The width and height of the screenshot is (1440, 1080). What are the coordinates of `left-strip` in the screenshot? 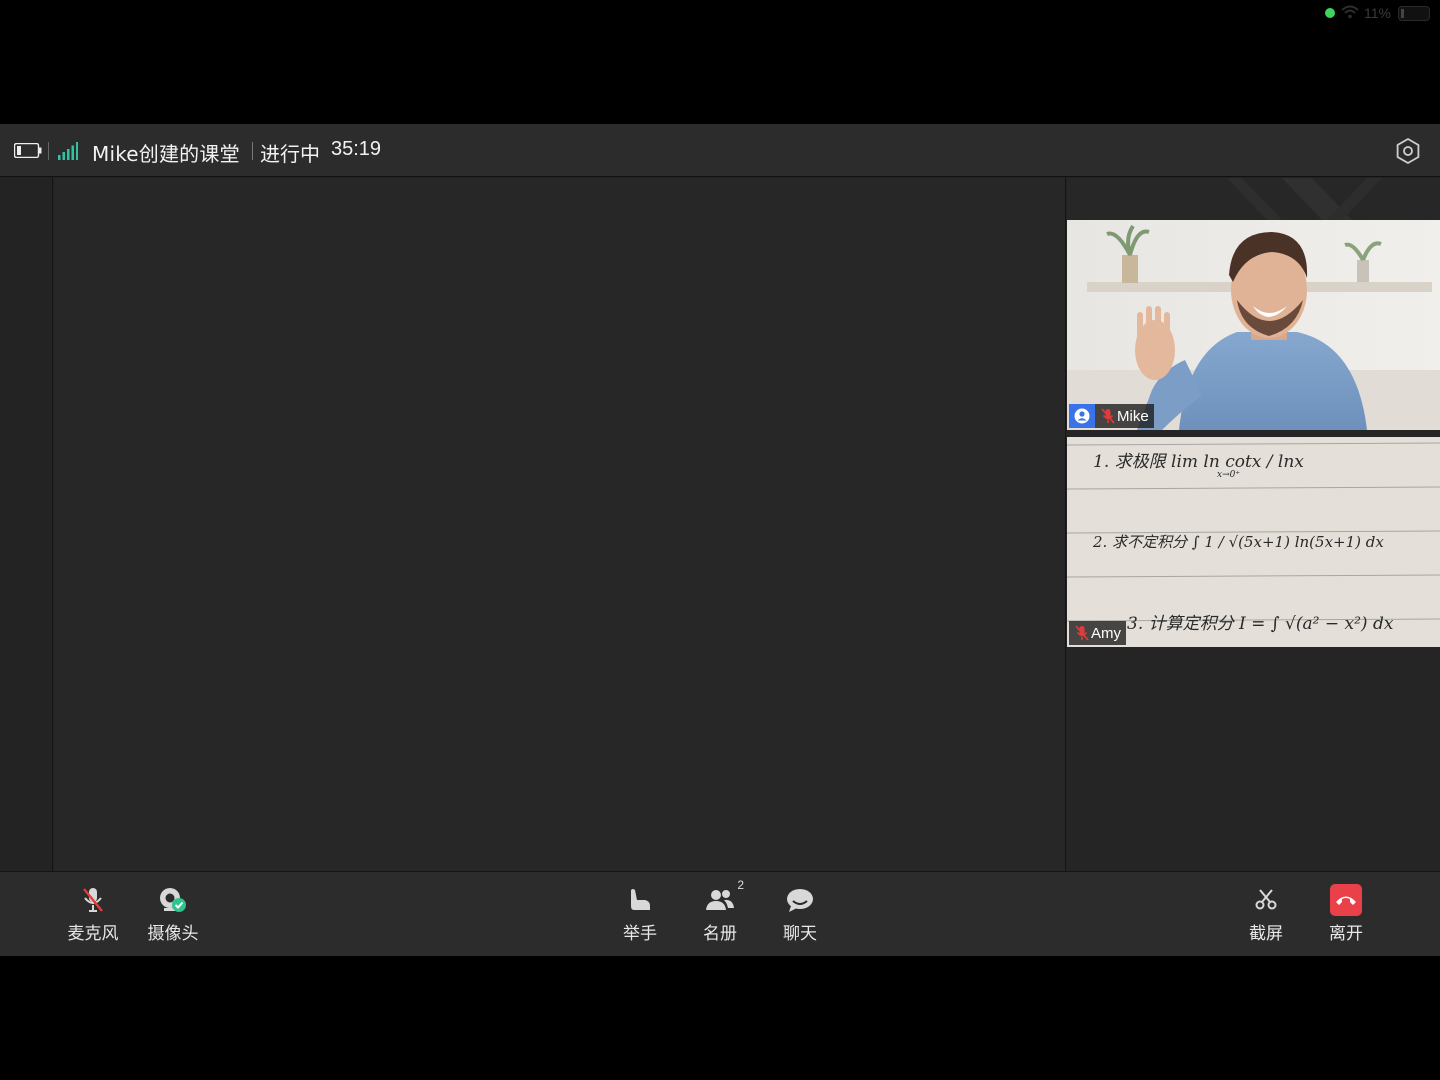 It's located at (26, 524).